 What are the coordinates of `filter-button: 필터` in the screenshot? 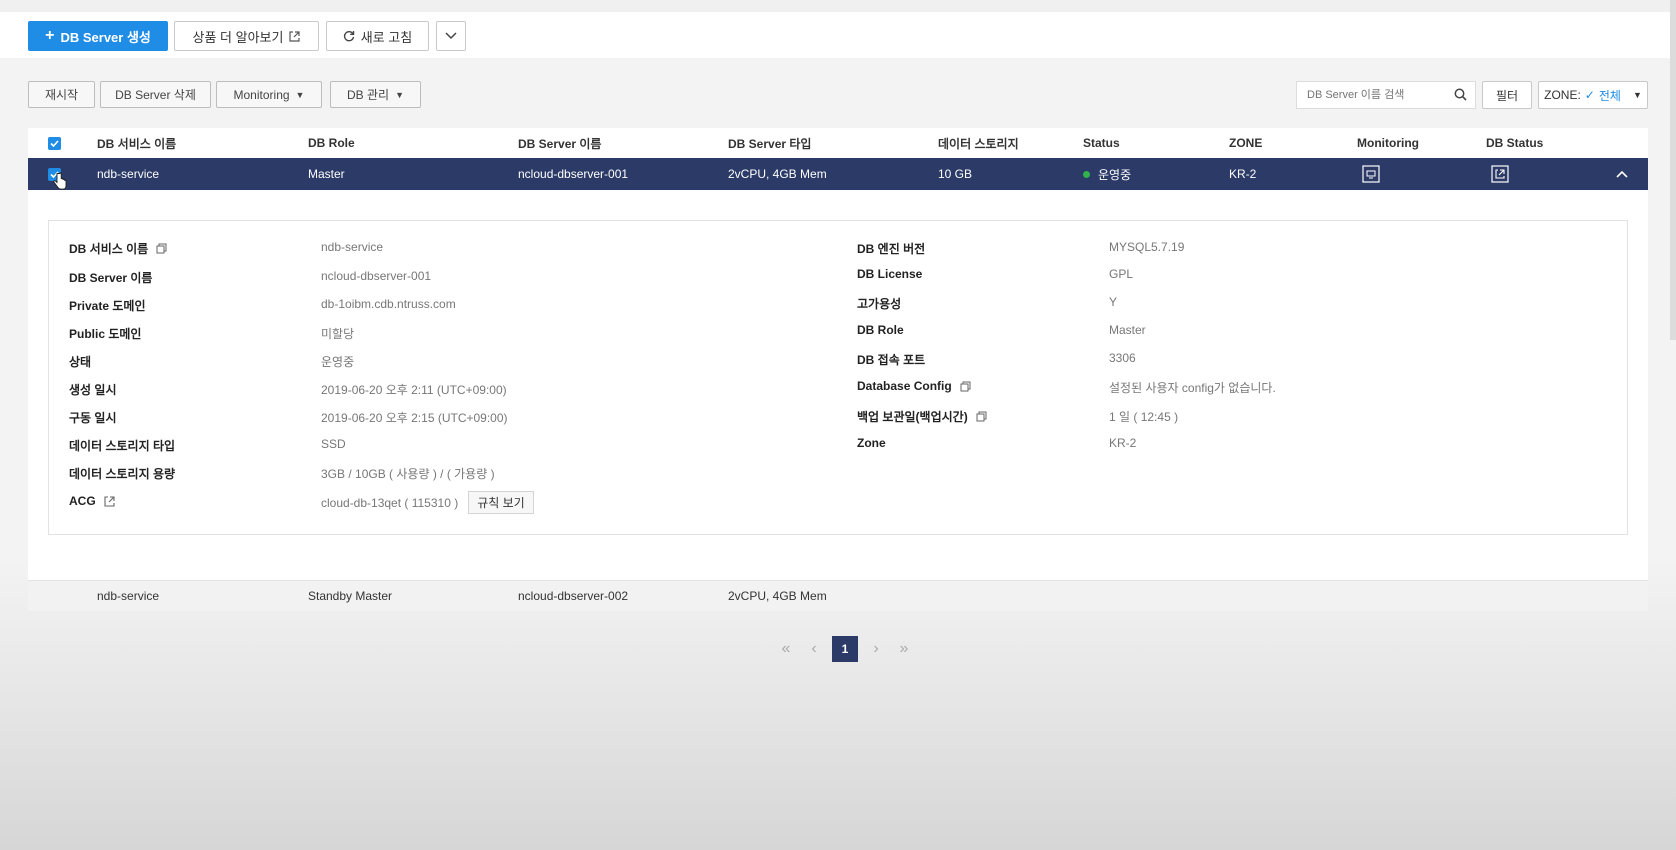 It's located at (1507, 95).